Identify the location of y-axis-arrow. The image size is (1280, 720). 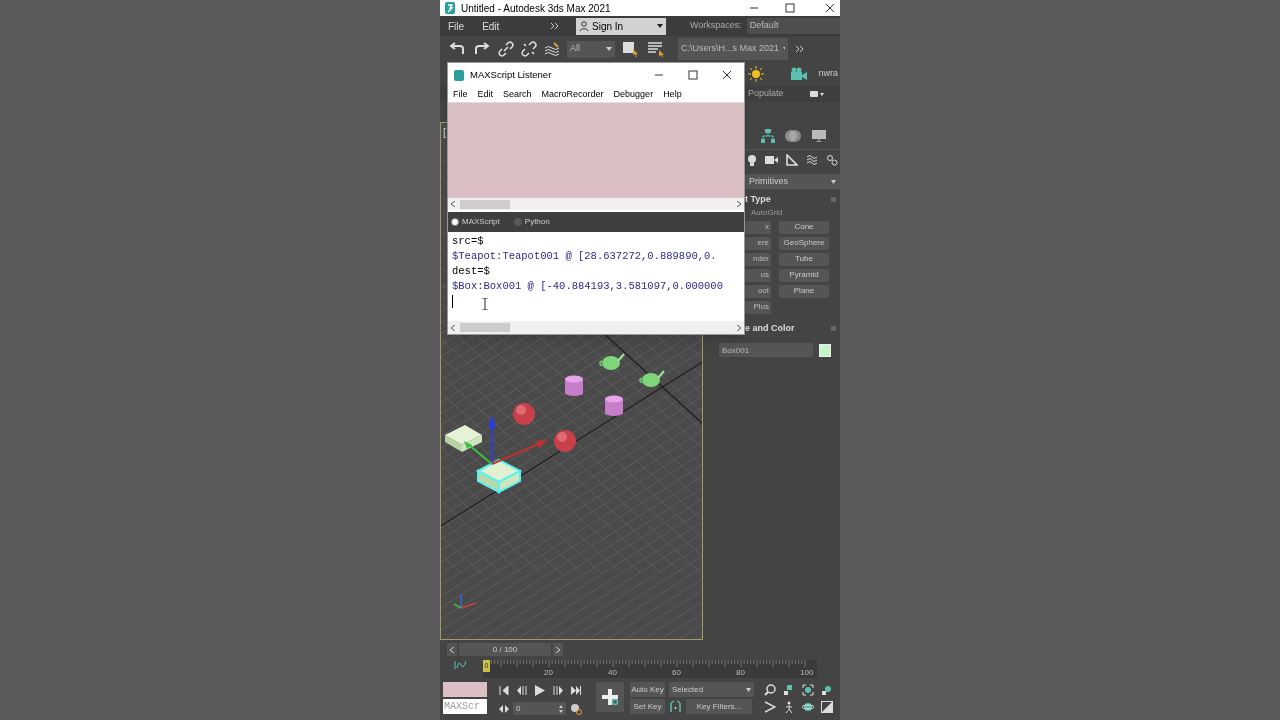
(478, 453).